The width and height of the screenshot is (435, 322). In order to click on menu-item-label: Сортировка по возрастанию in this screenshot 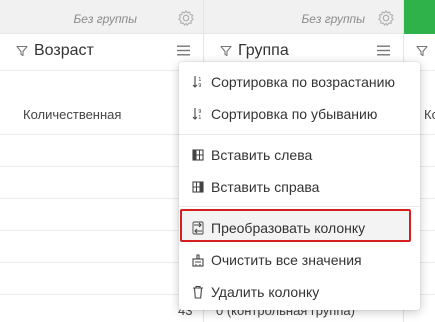, I will do `click(303, 82)`.